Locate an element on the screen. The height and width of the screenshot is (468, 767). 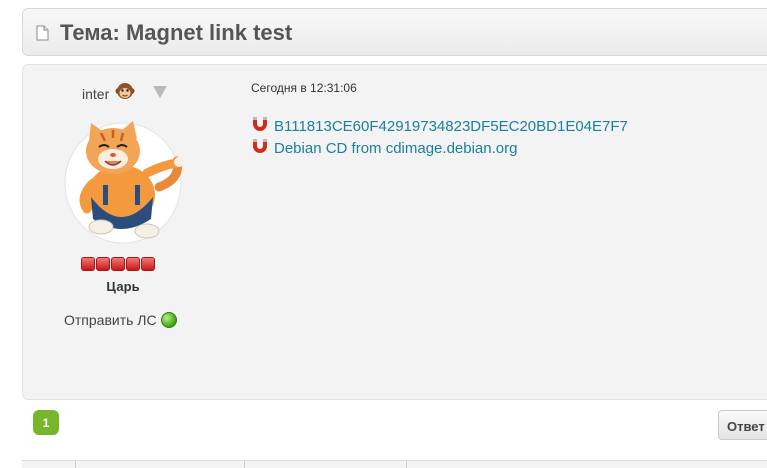
rank-title: Царь is located at coordinates (123, 286).